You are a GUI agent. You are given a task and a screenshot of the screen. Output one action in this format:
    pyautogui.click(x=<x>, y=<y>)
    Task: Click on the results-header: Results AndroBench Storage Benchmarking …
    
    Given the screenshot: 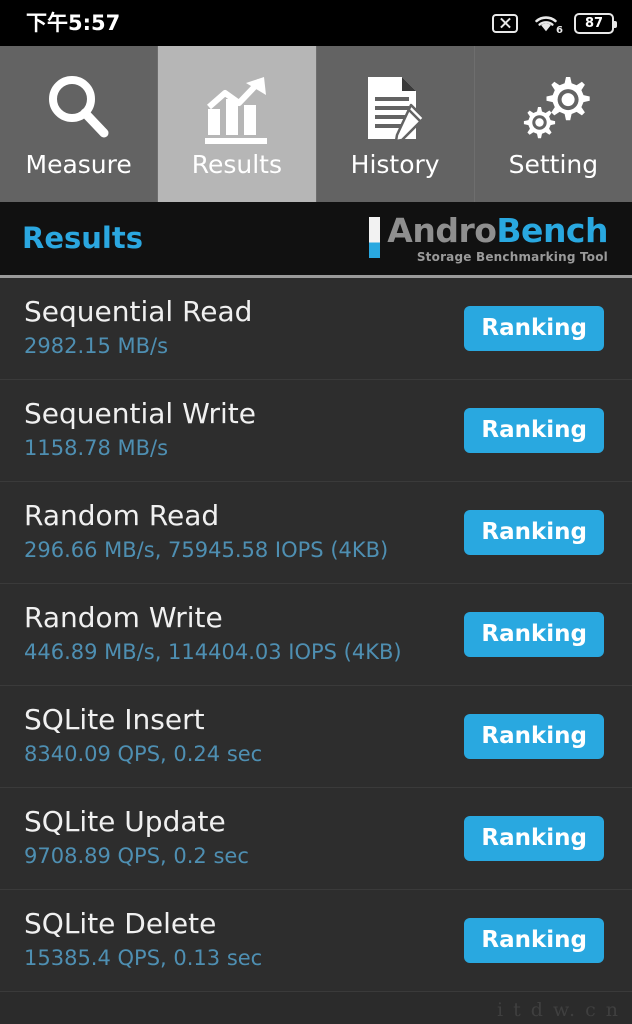 What is the action you would take?
    pyautogui.click(x=316, y=240)
    